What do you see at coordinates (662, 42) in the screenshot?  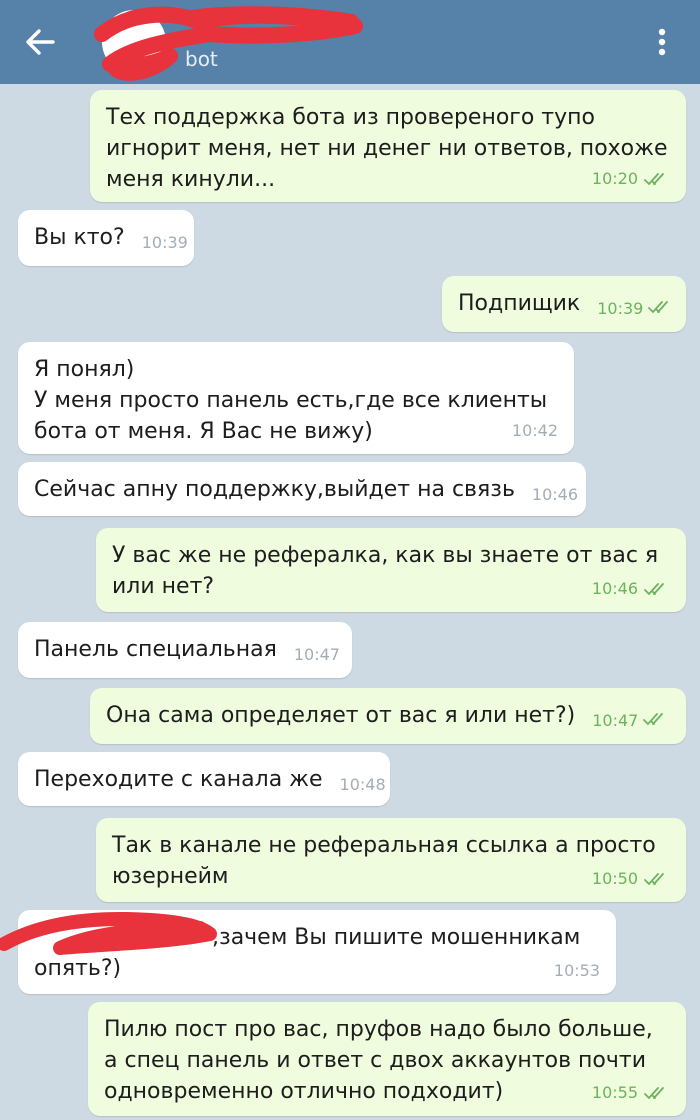 I see `more-vertical-icon` at bounding box center [662, 42].